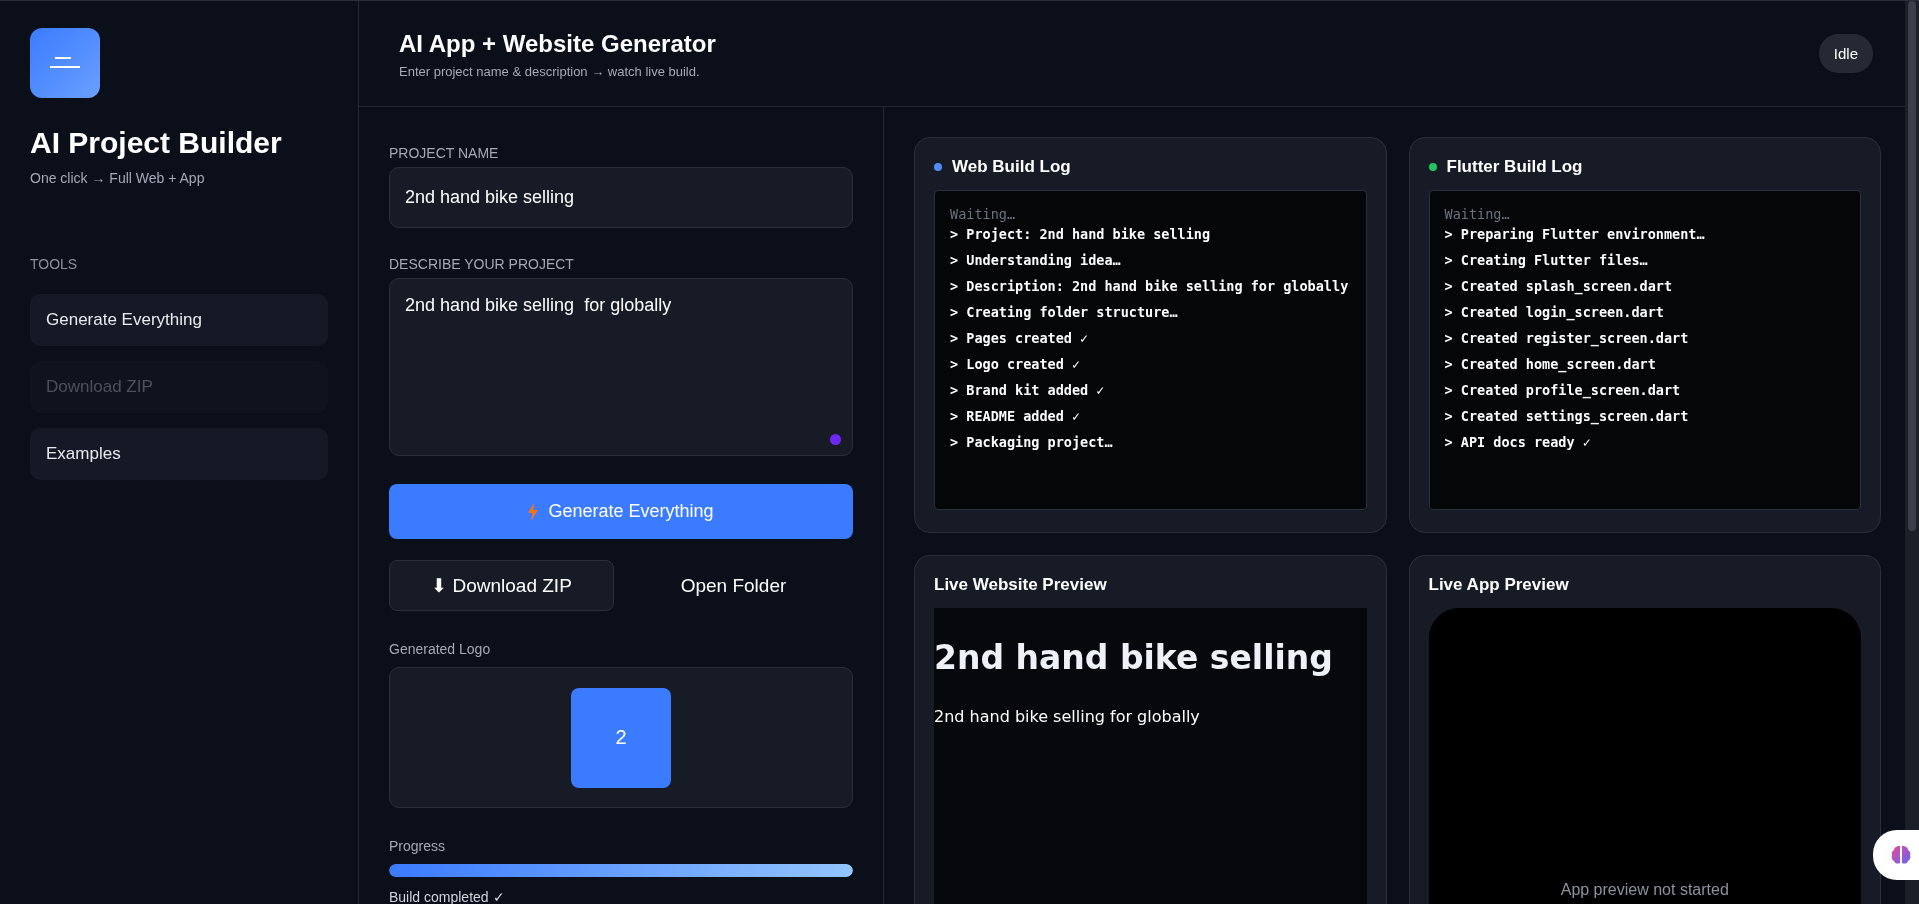  What do you see at coordinates (1567, 338) in the screenshot?
I see `log-line: > Created register_screen.dart` at bounding box center [1567, 338].